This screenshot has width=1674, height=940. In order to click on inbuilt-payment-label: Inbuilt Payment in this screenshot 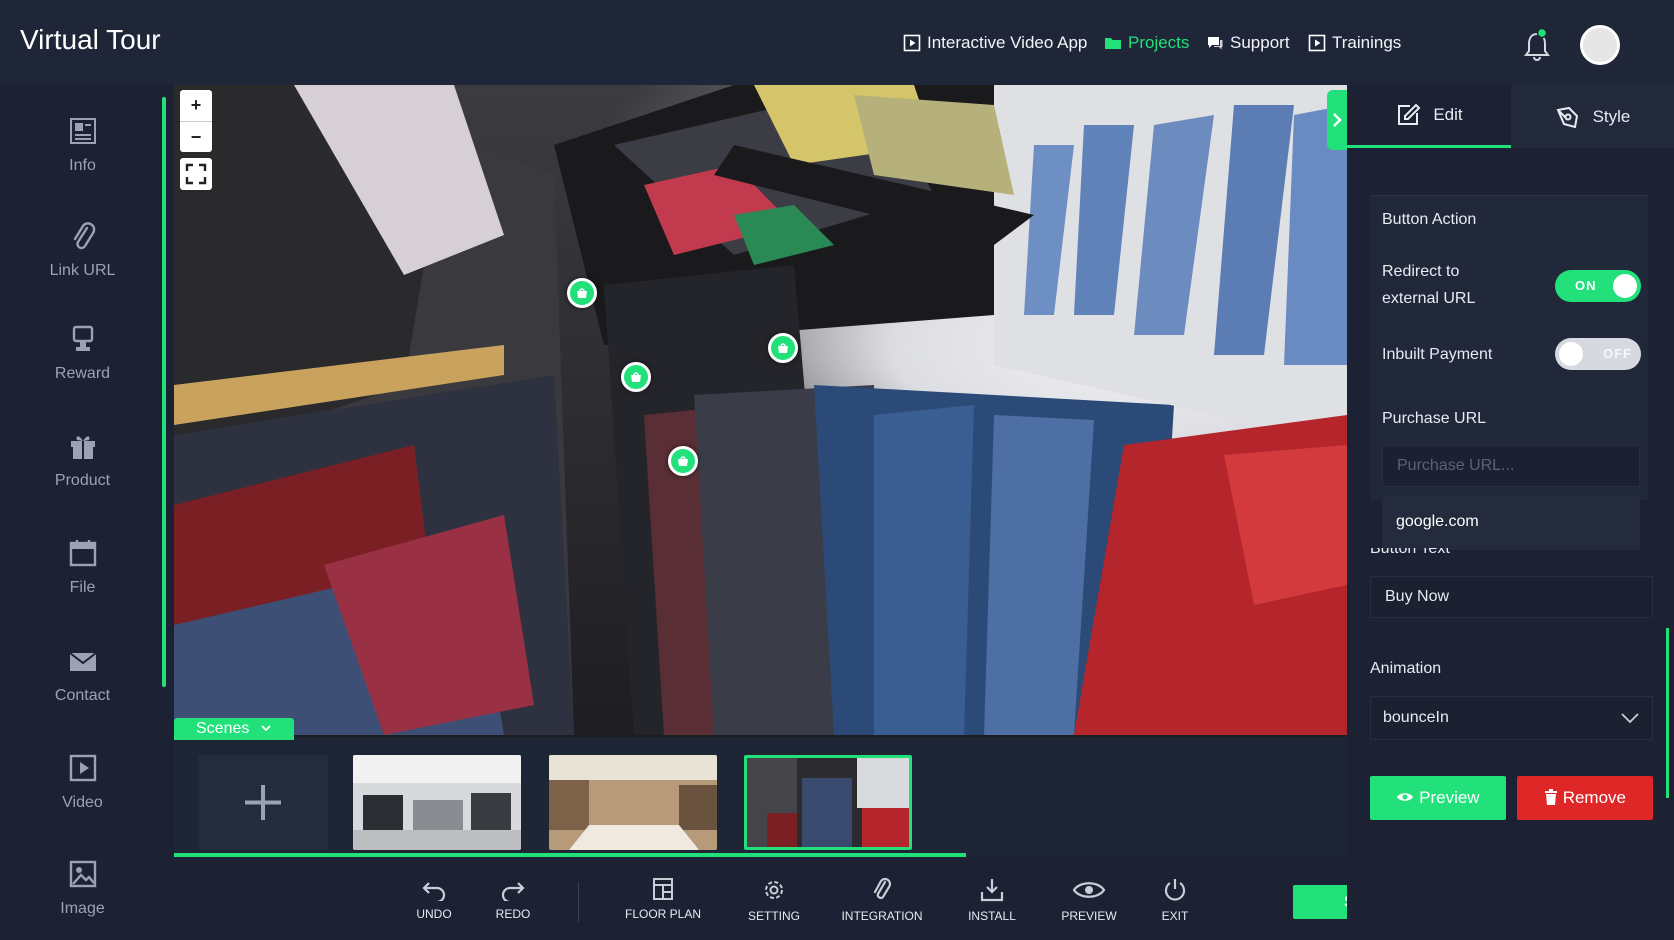, I will do `click(1437, 354)`.